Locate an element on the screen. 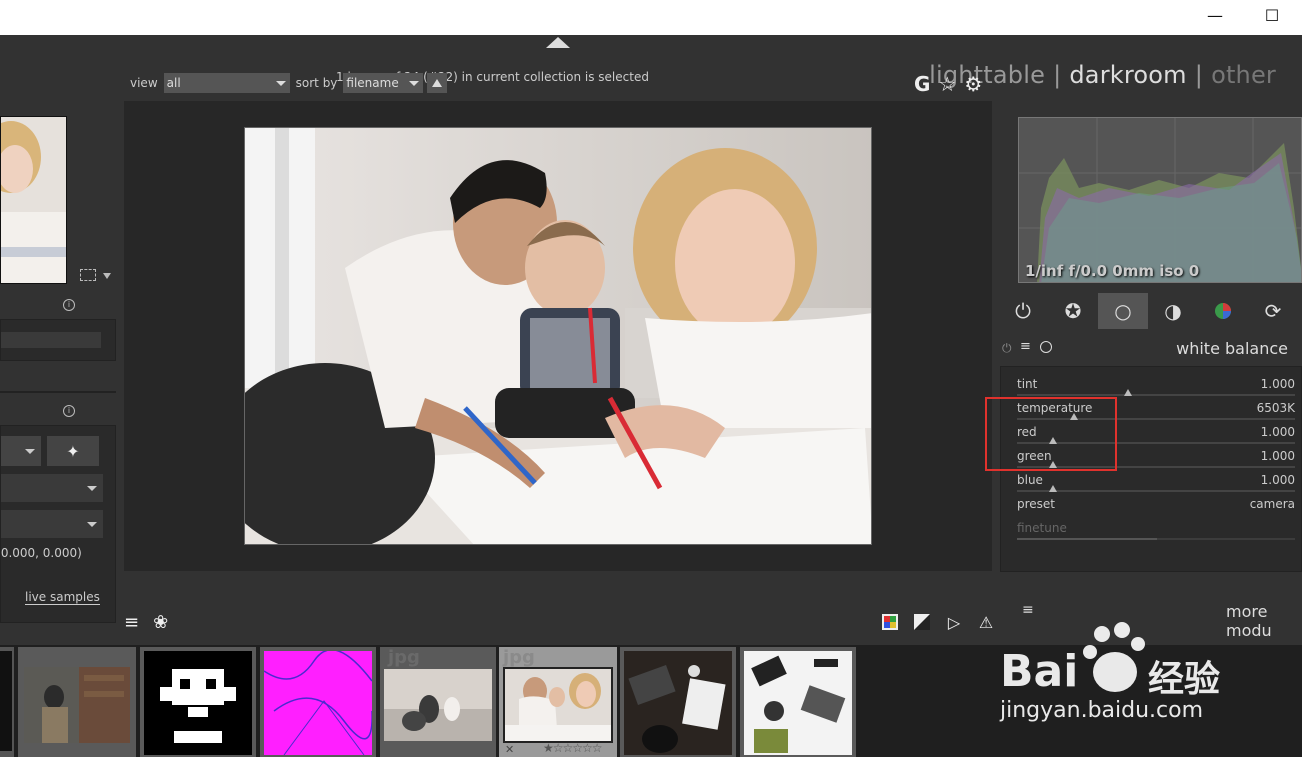 The image size is (1302, 757). filmstrip-thumbnail: jpg is located at coordinates (438, 702).